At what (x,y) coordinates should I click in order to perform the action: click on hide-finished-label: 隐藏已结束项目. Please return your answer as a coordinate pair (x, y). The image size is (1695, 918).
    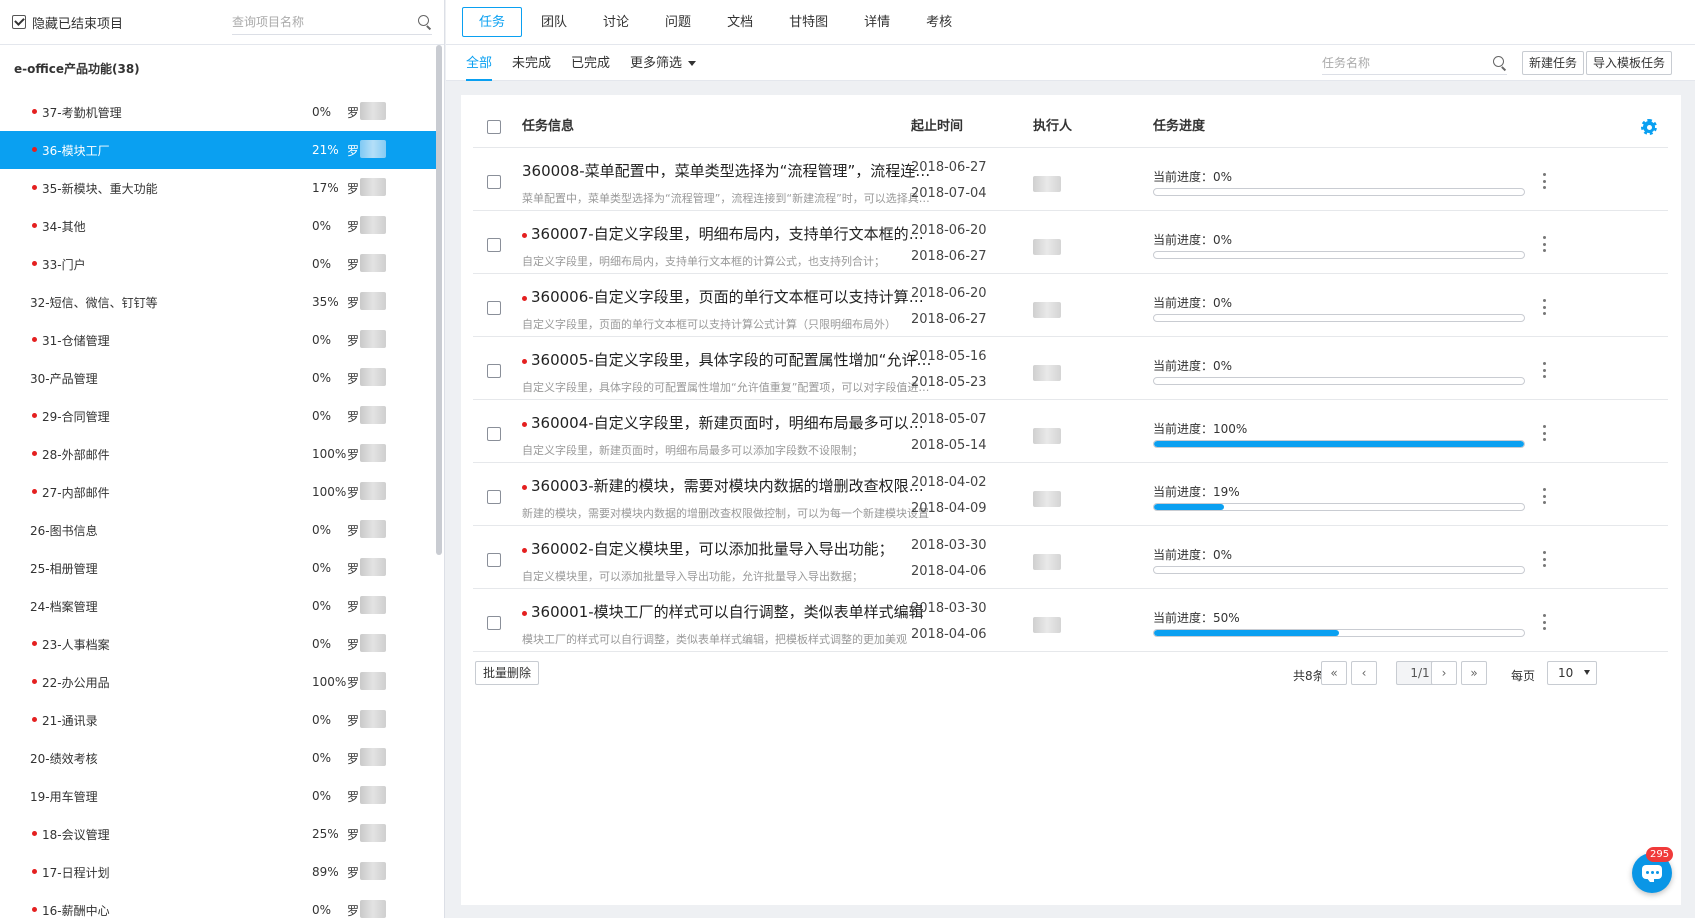
    Looking at the image, I should click on (77, 22).